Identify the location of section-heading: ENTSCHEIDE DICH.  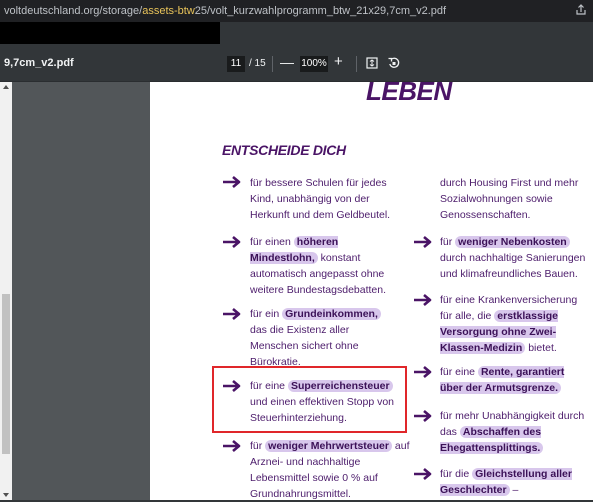
(284, 150).